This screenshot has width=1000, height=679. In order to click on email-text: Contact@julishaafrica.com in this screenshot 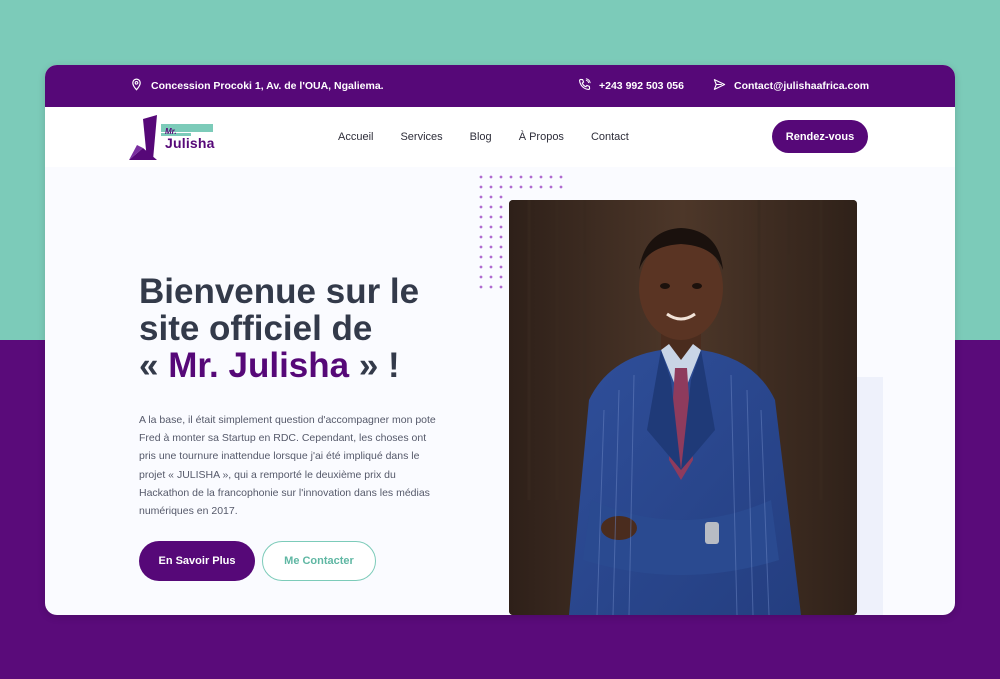, I will do `click(802, 86)`.